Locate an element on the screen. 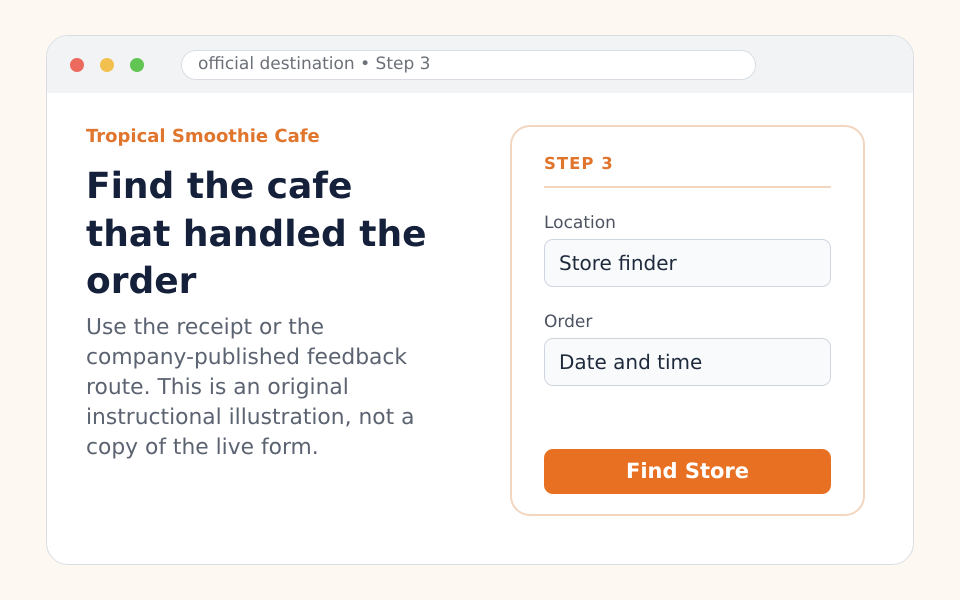 The height and width of the screenshot is (600, 960). page-heading: Find the cafe that handled the order is located at coordinates (257, 234).